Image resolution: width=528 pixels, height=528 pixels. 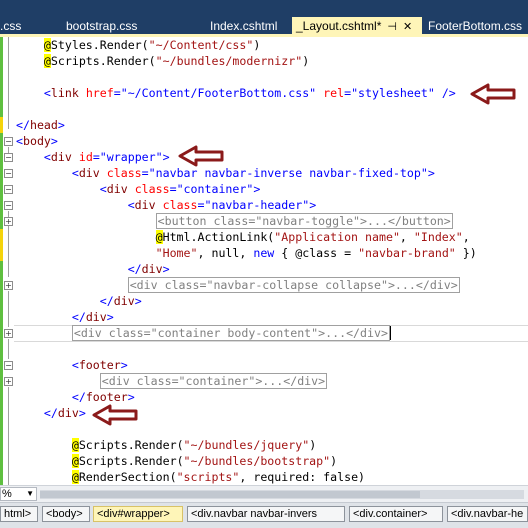 I want to click on close-icon: ✕, so click(x=407, y=26).